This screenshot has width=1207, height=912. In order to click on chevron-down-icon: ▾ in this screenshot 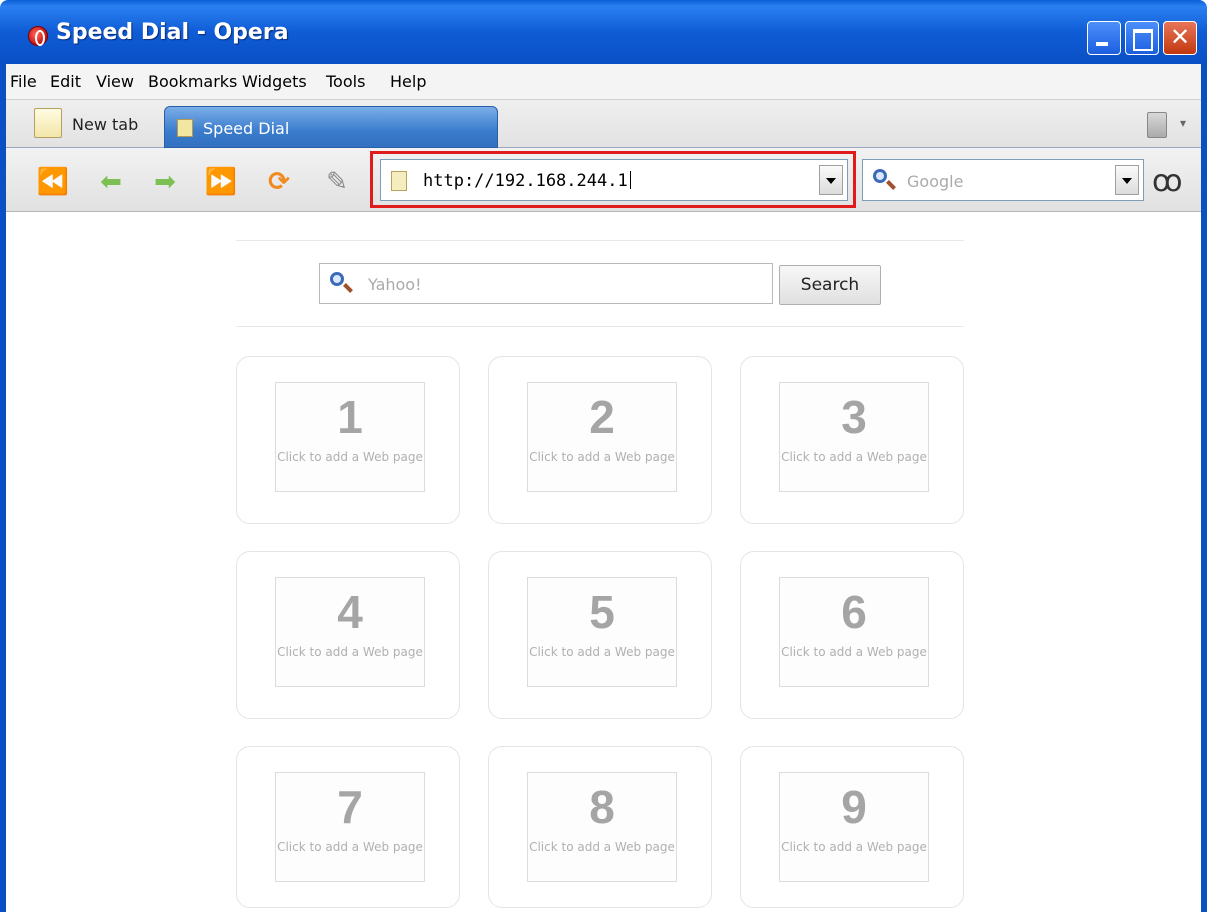, I will do `click(1183, 123)`.